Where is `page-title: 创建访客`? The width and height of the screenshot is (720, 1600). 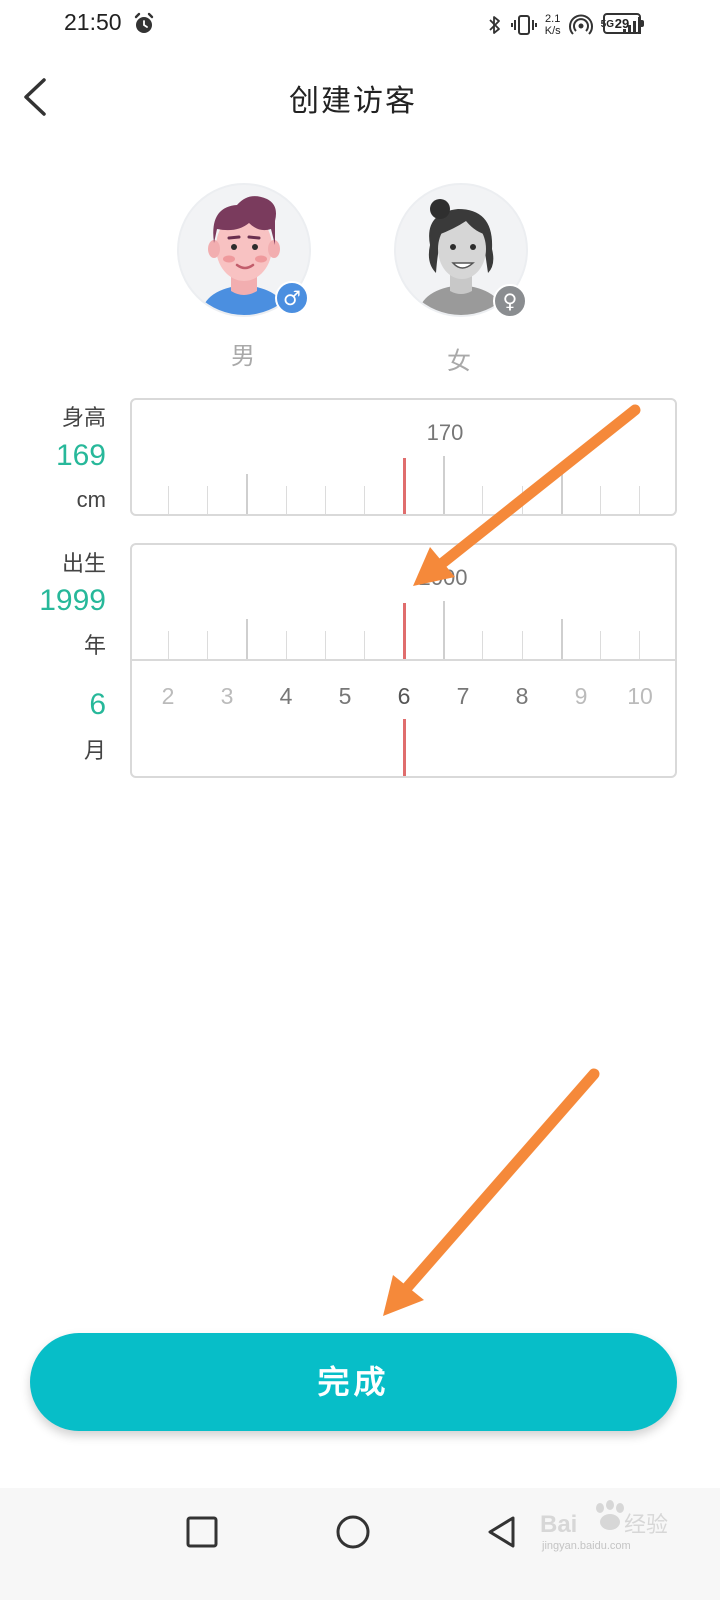
page-title: 创建访客 is located at coordinates (353, 101).